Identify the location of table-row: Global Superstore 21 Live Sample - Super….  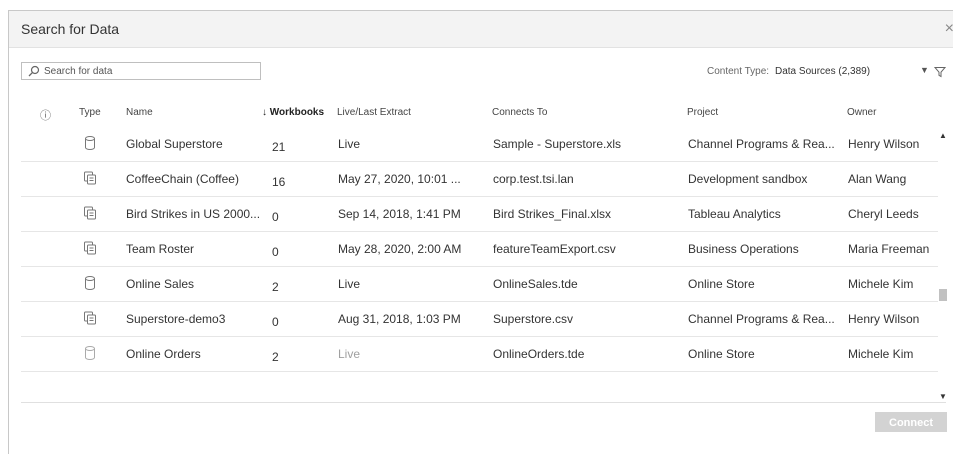
(479, 144).